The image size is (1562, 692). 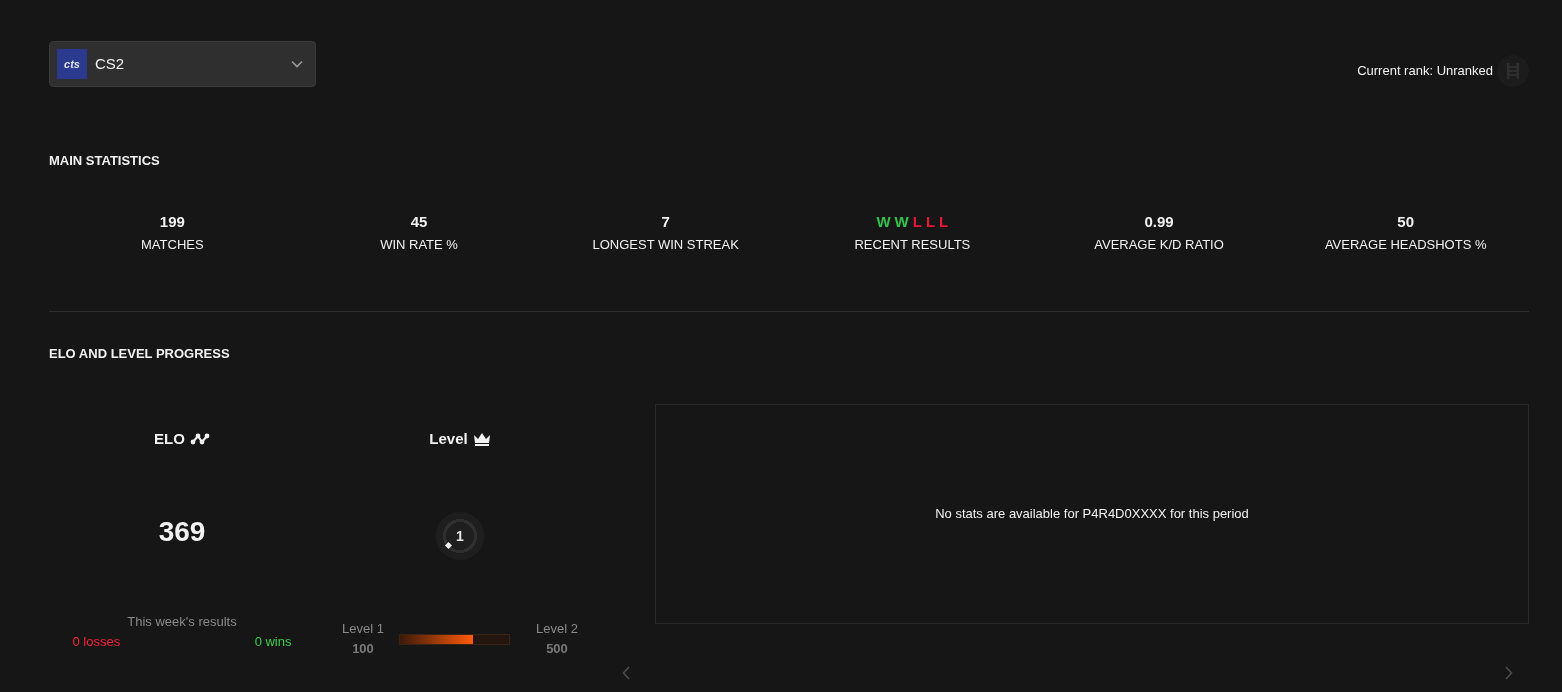 I want to click on stat-label: MATCHES, so click(x=172, y=245).